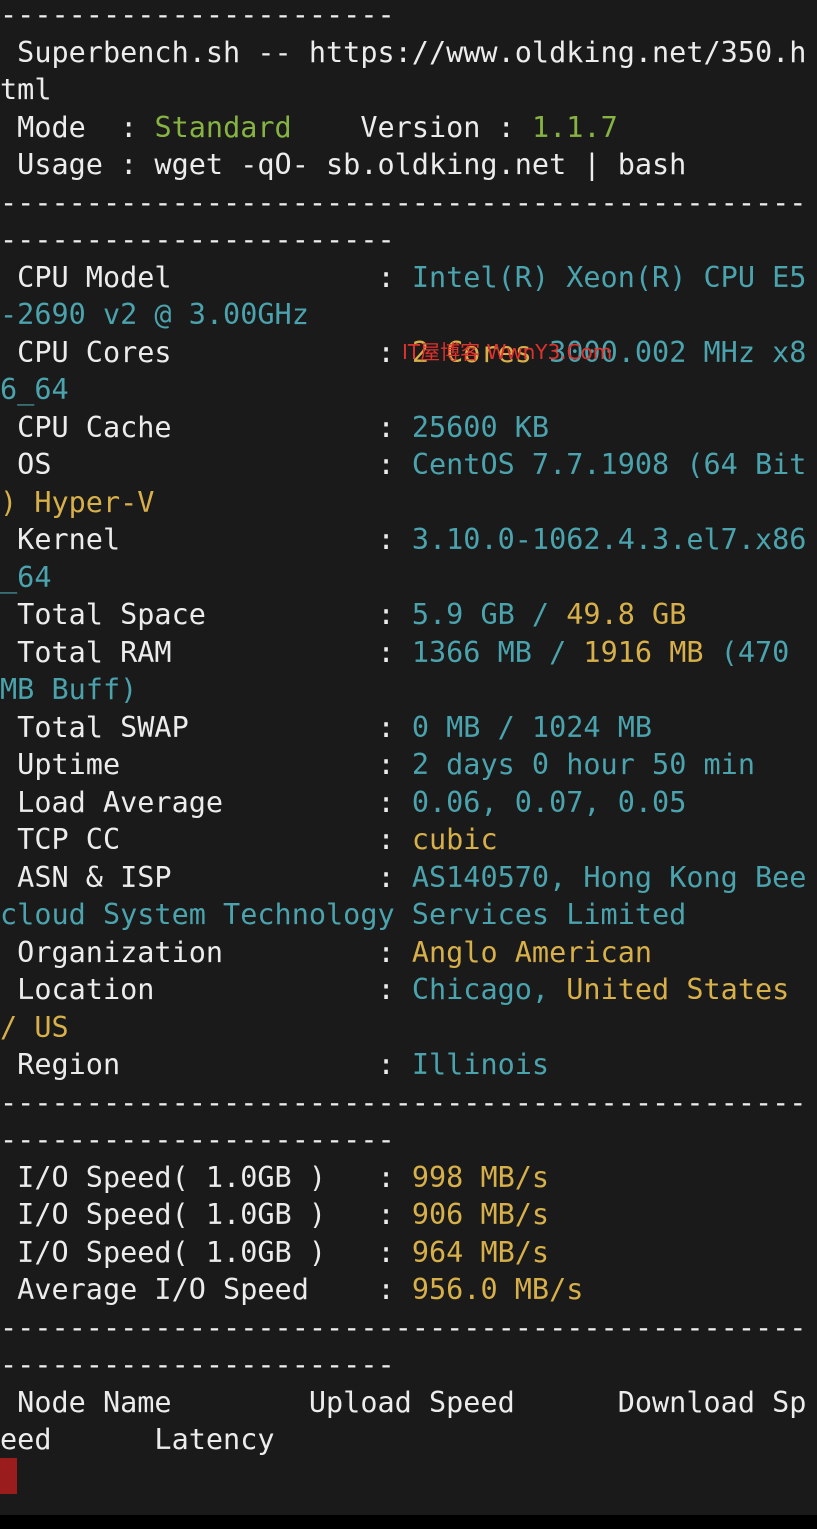 This screenshot has width=817, height=1529. I want to click on terminal-text-segment: 3.10.0-1062.4.3.el7.x86, so click(609, 539).